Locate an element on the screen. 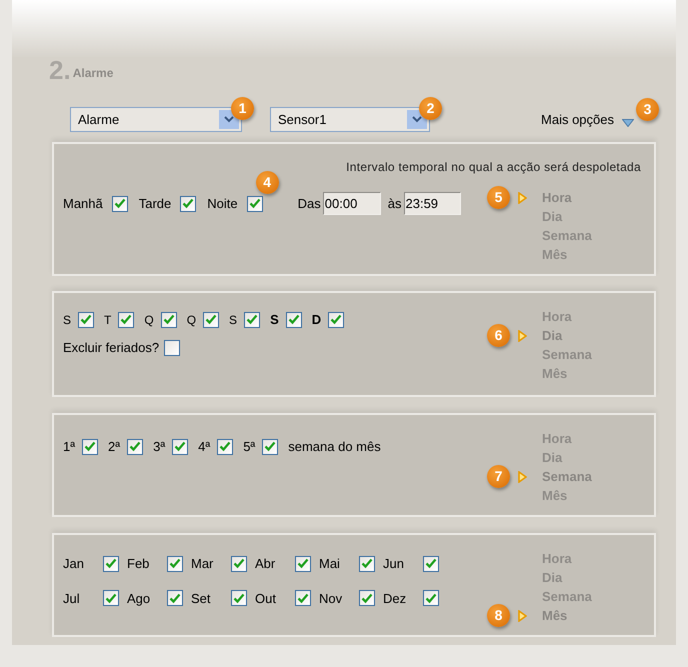 The height and width of the screenshot is (667, 688). checkbox-label: Ago is located at coordinates (139, 599).